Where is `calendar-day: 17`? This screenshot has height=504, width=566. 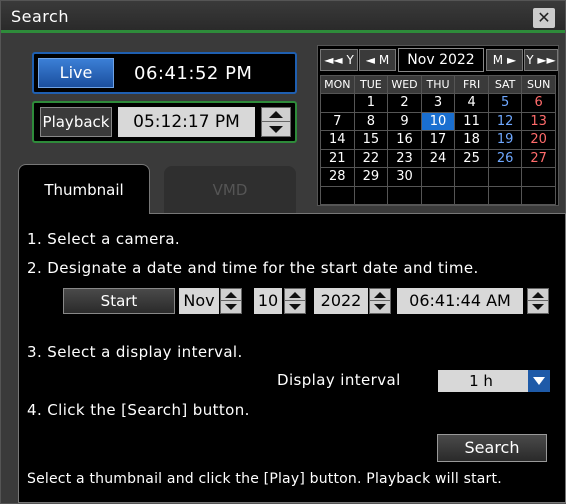
calendar-day: 17 is located at coordinates (438, 140).